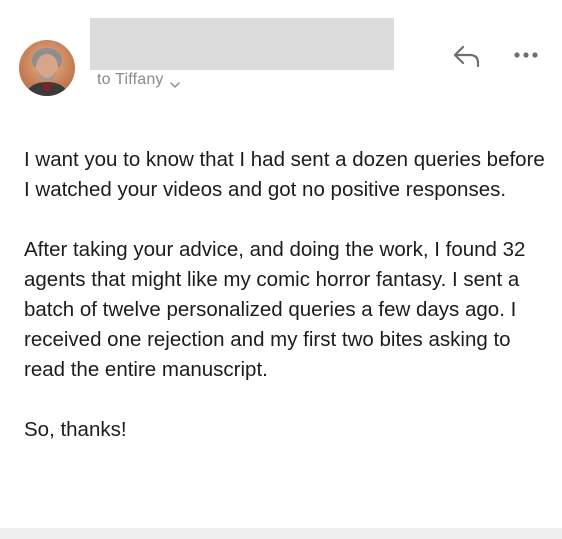 Image resolution: width=562 pixels, height=539 pixels. What do you see at coordinates (467, 56) in the screenshot?
I see `reply-arrow-icon` at bounding box center [467, 56].